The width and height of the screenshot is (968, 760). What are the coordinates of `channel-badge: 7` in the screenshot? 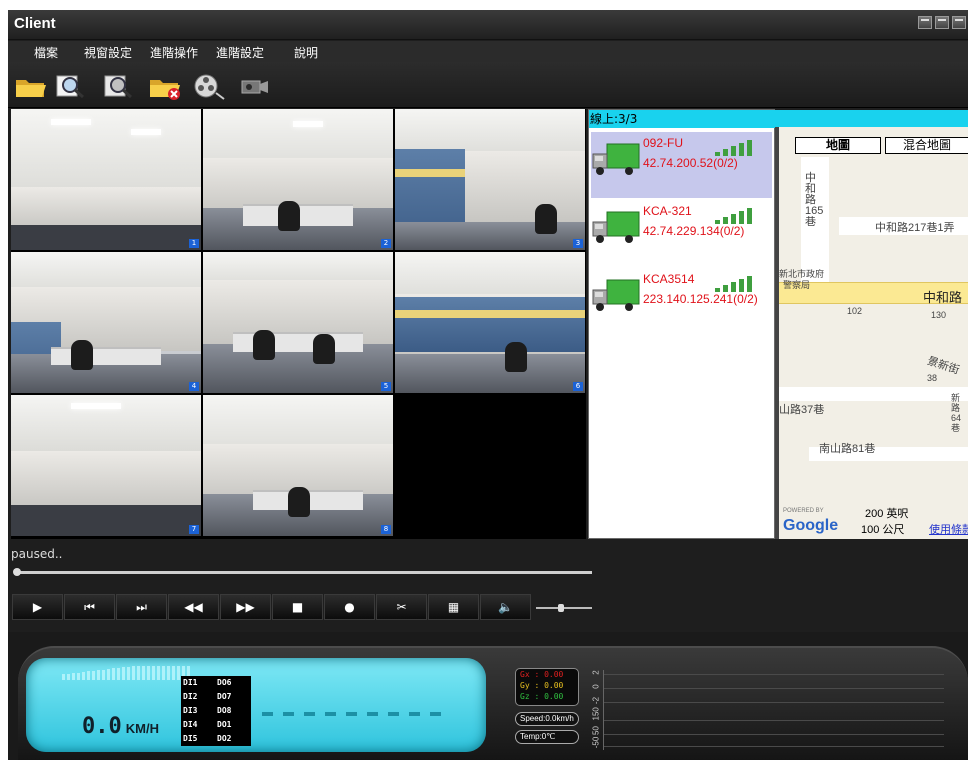 It's located at (194, 529).